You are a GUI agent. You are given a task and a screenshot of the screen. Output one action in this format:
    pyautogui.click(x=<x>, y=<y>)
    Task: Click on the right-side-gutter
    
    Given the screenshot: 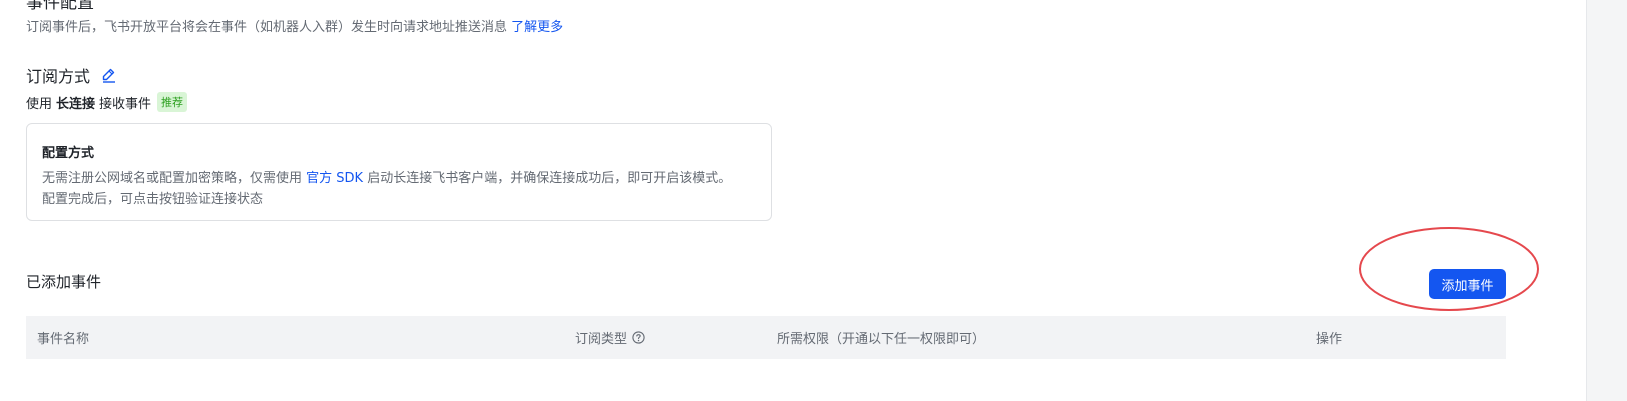 What is the action you would take?
    pyautogui.click(x=1606, y=200)
    